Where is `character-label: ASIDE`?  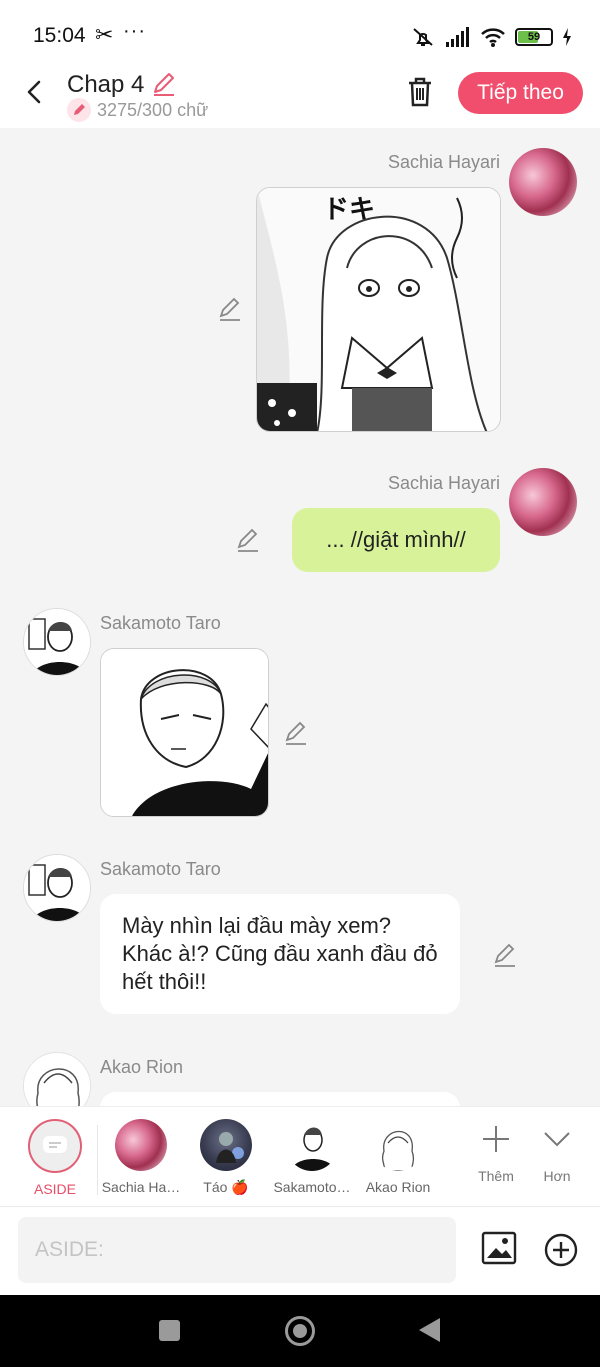 character-label: ASIDE is located at coordinates (54, 1189).